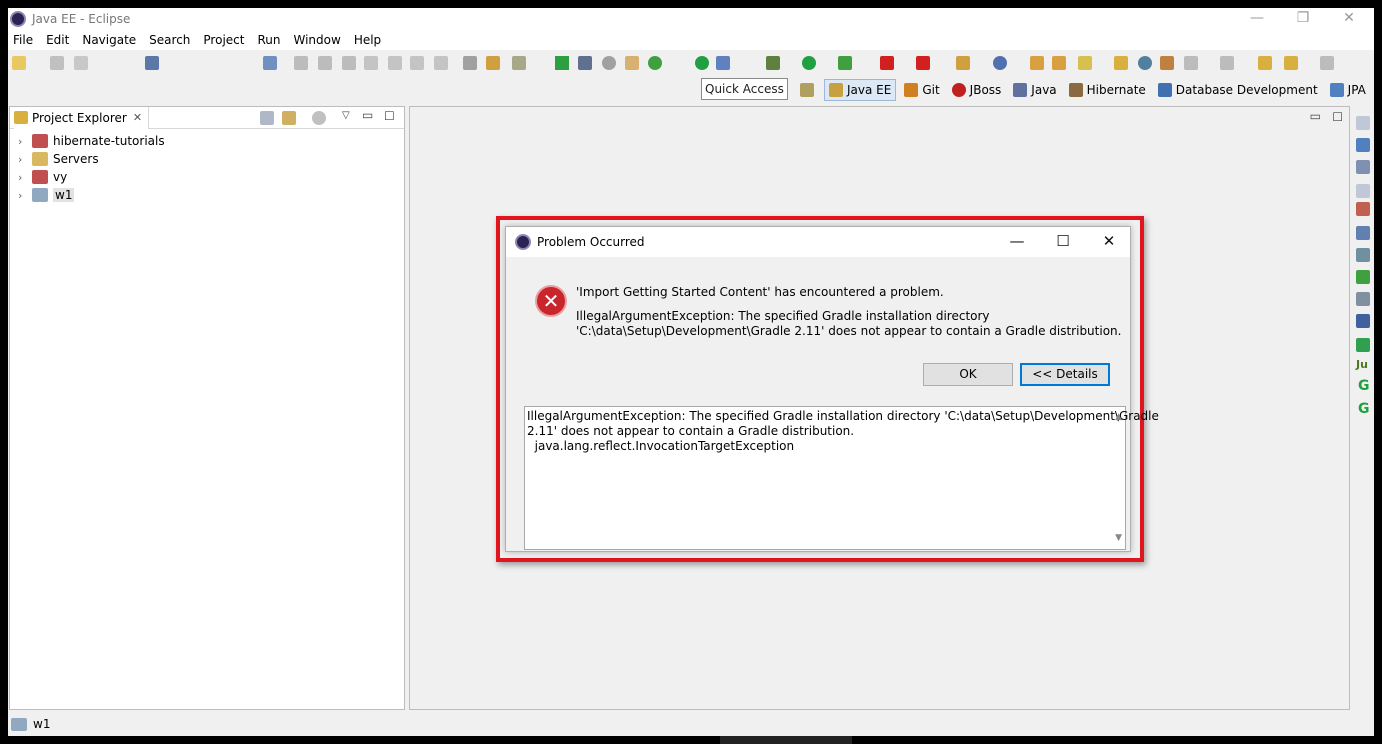 The width and height of the screenshot is (1382, 744). What do you see at coordinates (1167, 63) in the screenshot?
I see `annotation-icon` at bounding box center [1167, 63].